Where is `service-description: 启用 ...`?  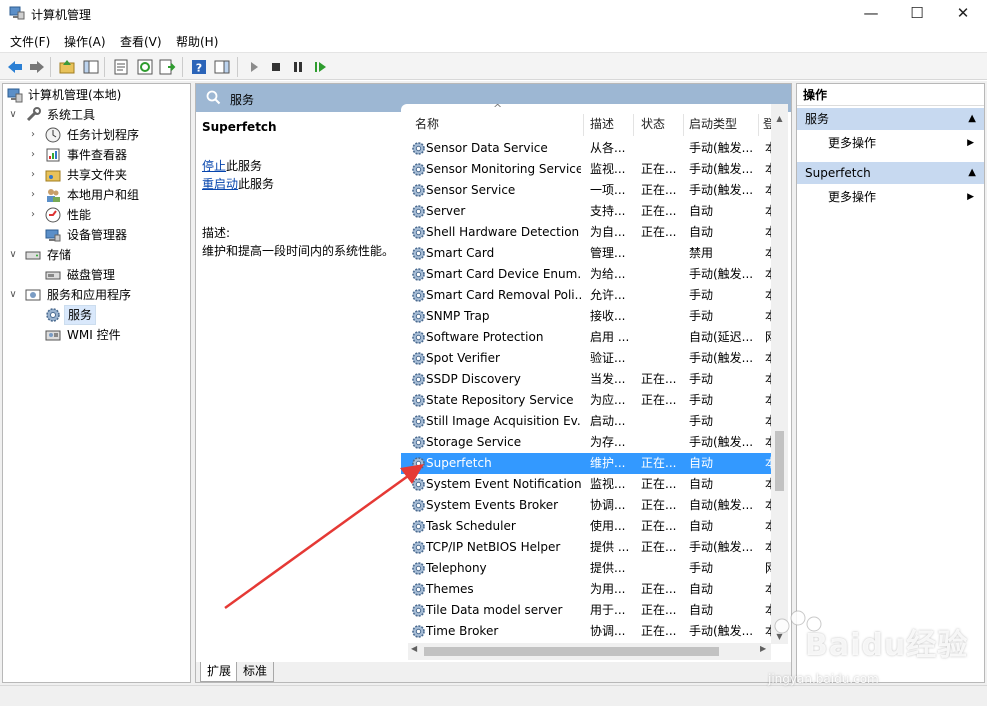
service-description: 启用 ... is located at coordinates (610, 337).